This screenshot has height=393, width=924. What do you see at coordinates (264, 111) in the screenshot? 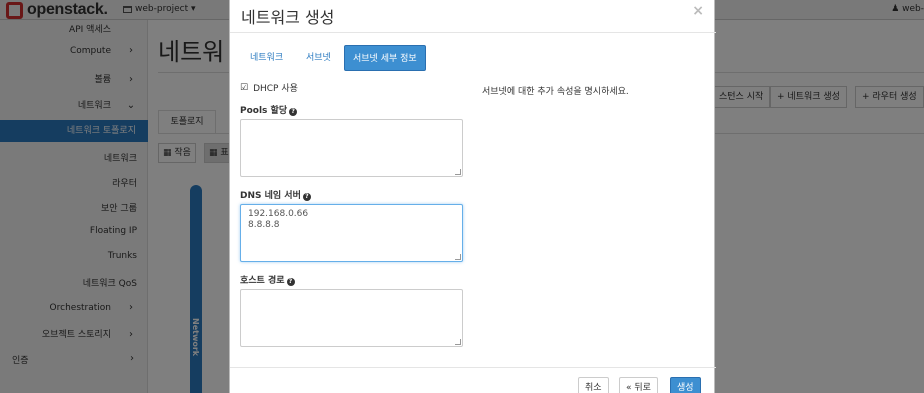
I see `pools-label-text: Pools 할당` at bounding box center [264, 111].